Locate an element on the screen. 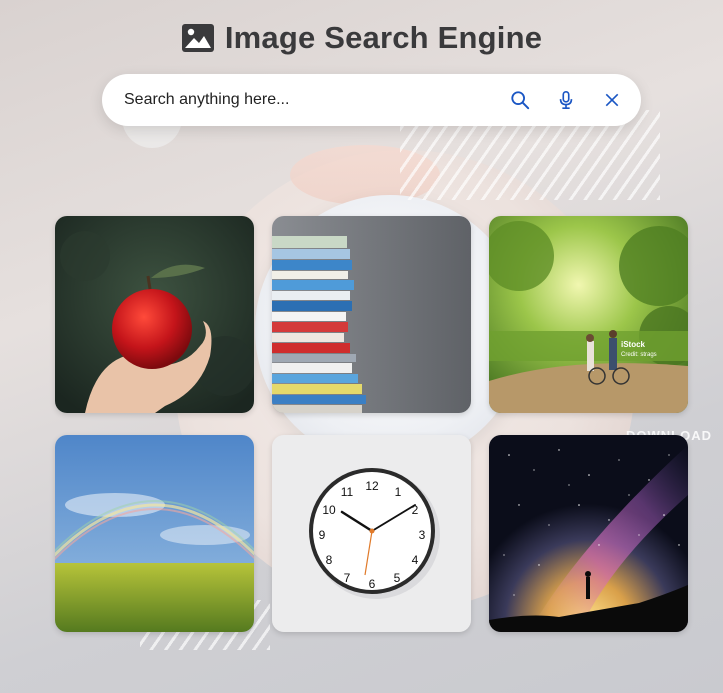 The image size is (723, 693). result-image-clock: 12 1 2 3 4 5 6 7 8 9 10 11 is located at coordinates (371, 533).